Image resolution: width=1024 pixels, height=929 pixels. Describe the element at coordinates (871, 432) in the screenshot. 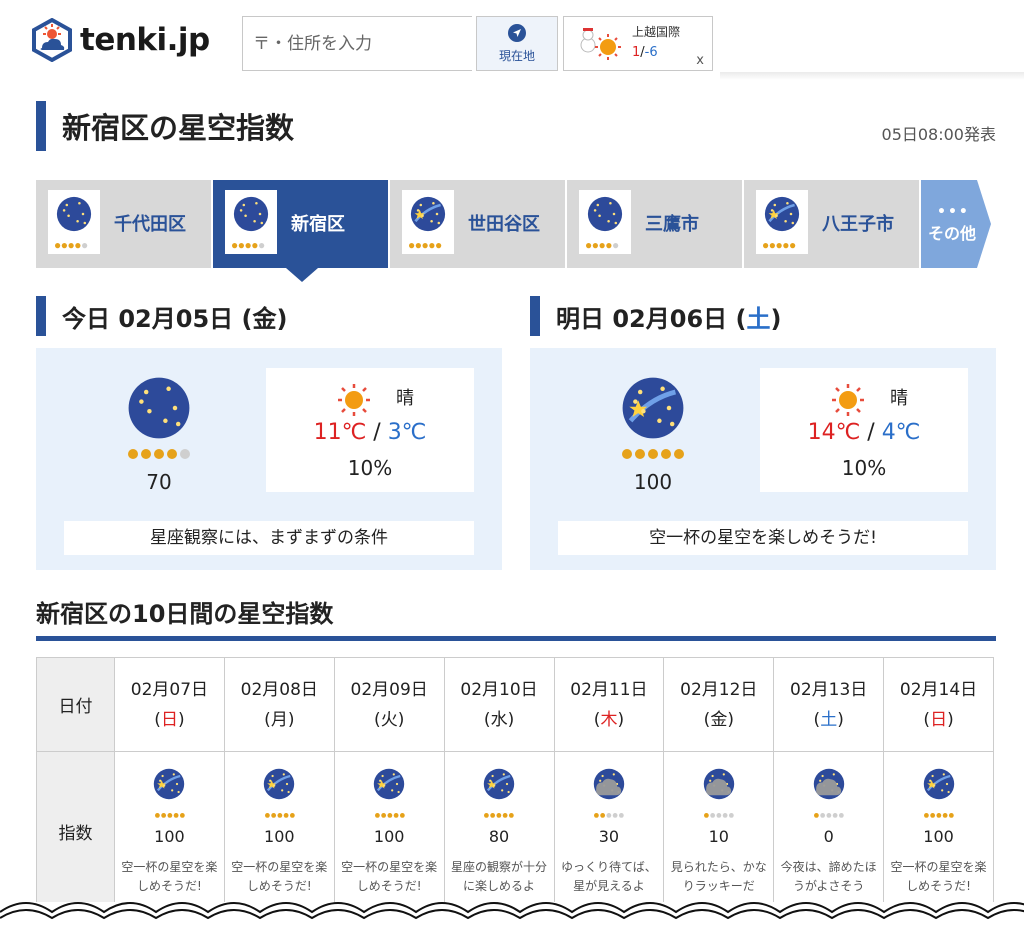

I see `tomorrow-temp-sep: /` at that location.